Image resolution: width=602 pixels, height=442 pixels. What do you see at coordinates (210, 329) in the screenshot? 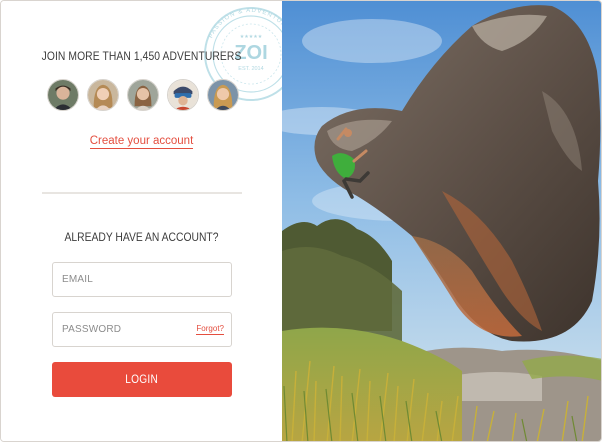
I see `forgot-password-link: Forgot?` at bounding box center [210, 329].